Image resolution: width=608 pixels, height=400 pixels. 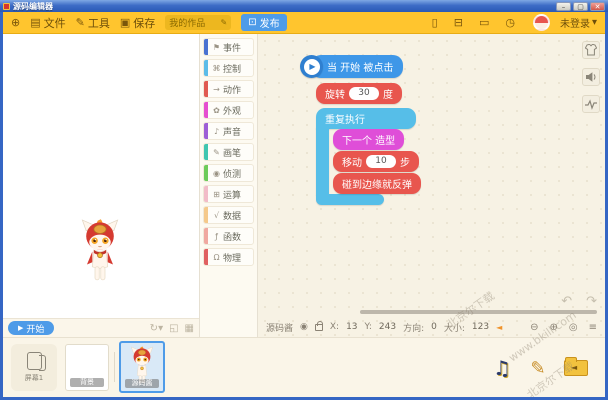 I want to click on grid-icon: ▦, so click(x=189, y=328).